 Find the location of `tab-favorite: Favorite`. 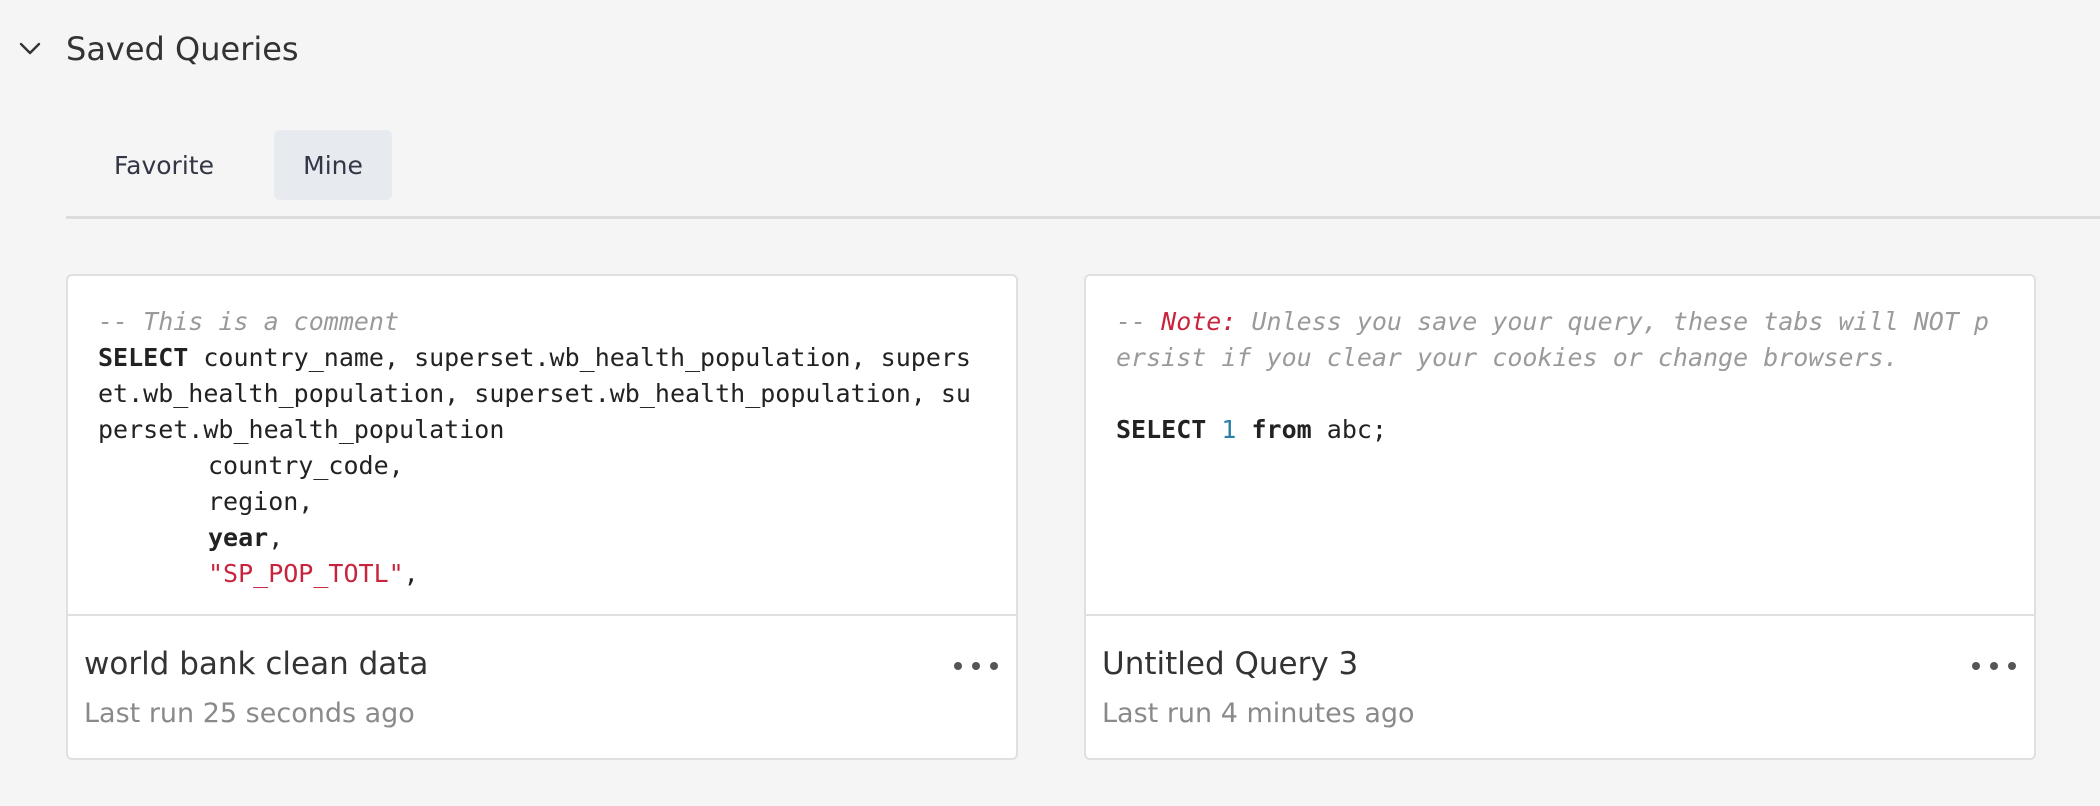

tab-favorite: Favorite is located at coordinates (164, 165).